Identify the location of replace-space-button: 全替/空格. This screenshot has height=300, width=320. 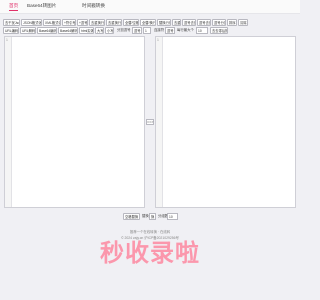
(131, 22).